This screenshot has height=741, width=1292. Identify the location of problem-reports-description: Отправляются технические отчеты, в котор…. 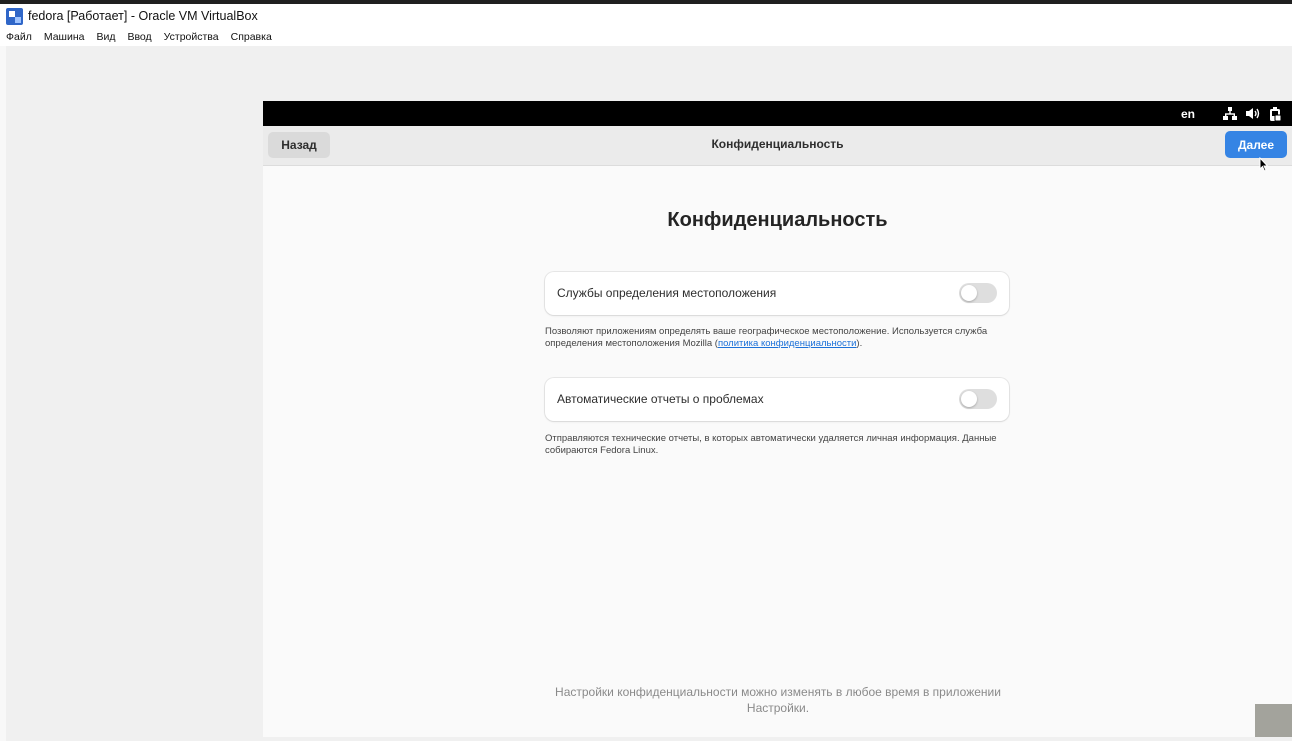
(771, 444).